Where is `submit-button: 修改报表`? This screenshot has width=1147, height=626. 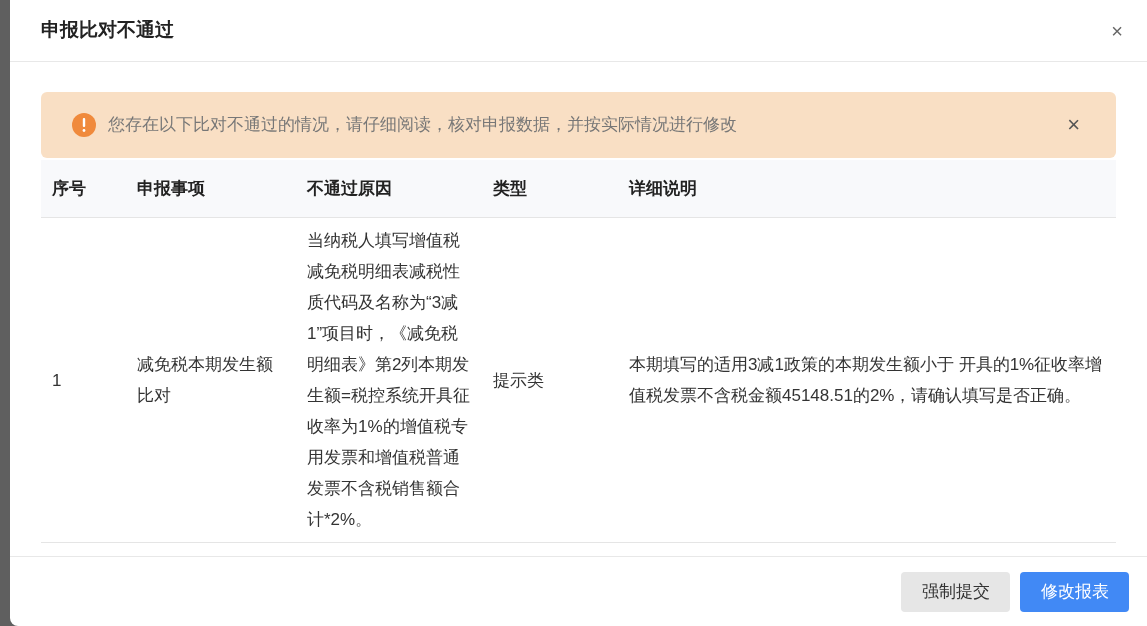
submit-button: 修改报表 is located at coordinates (1074, 591).